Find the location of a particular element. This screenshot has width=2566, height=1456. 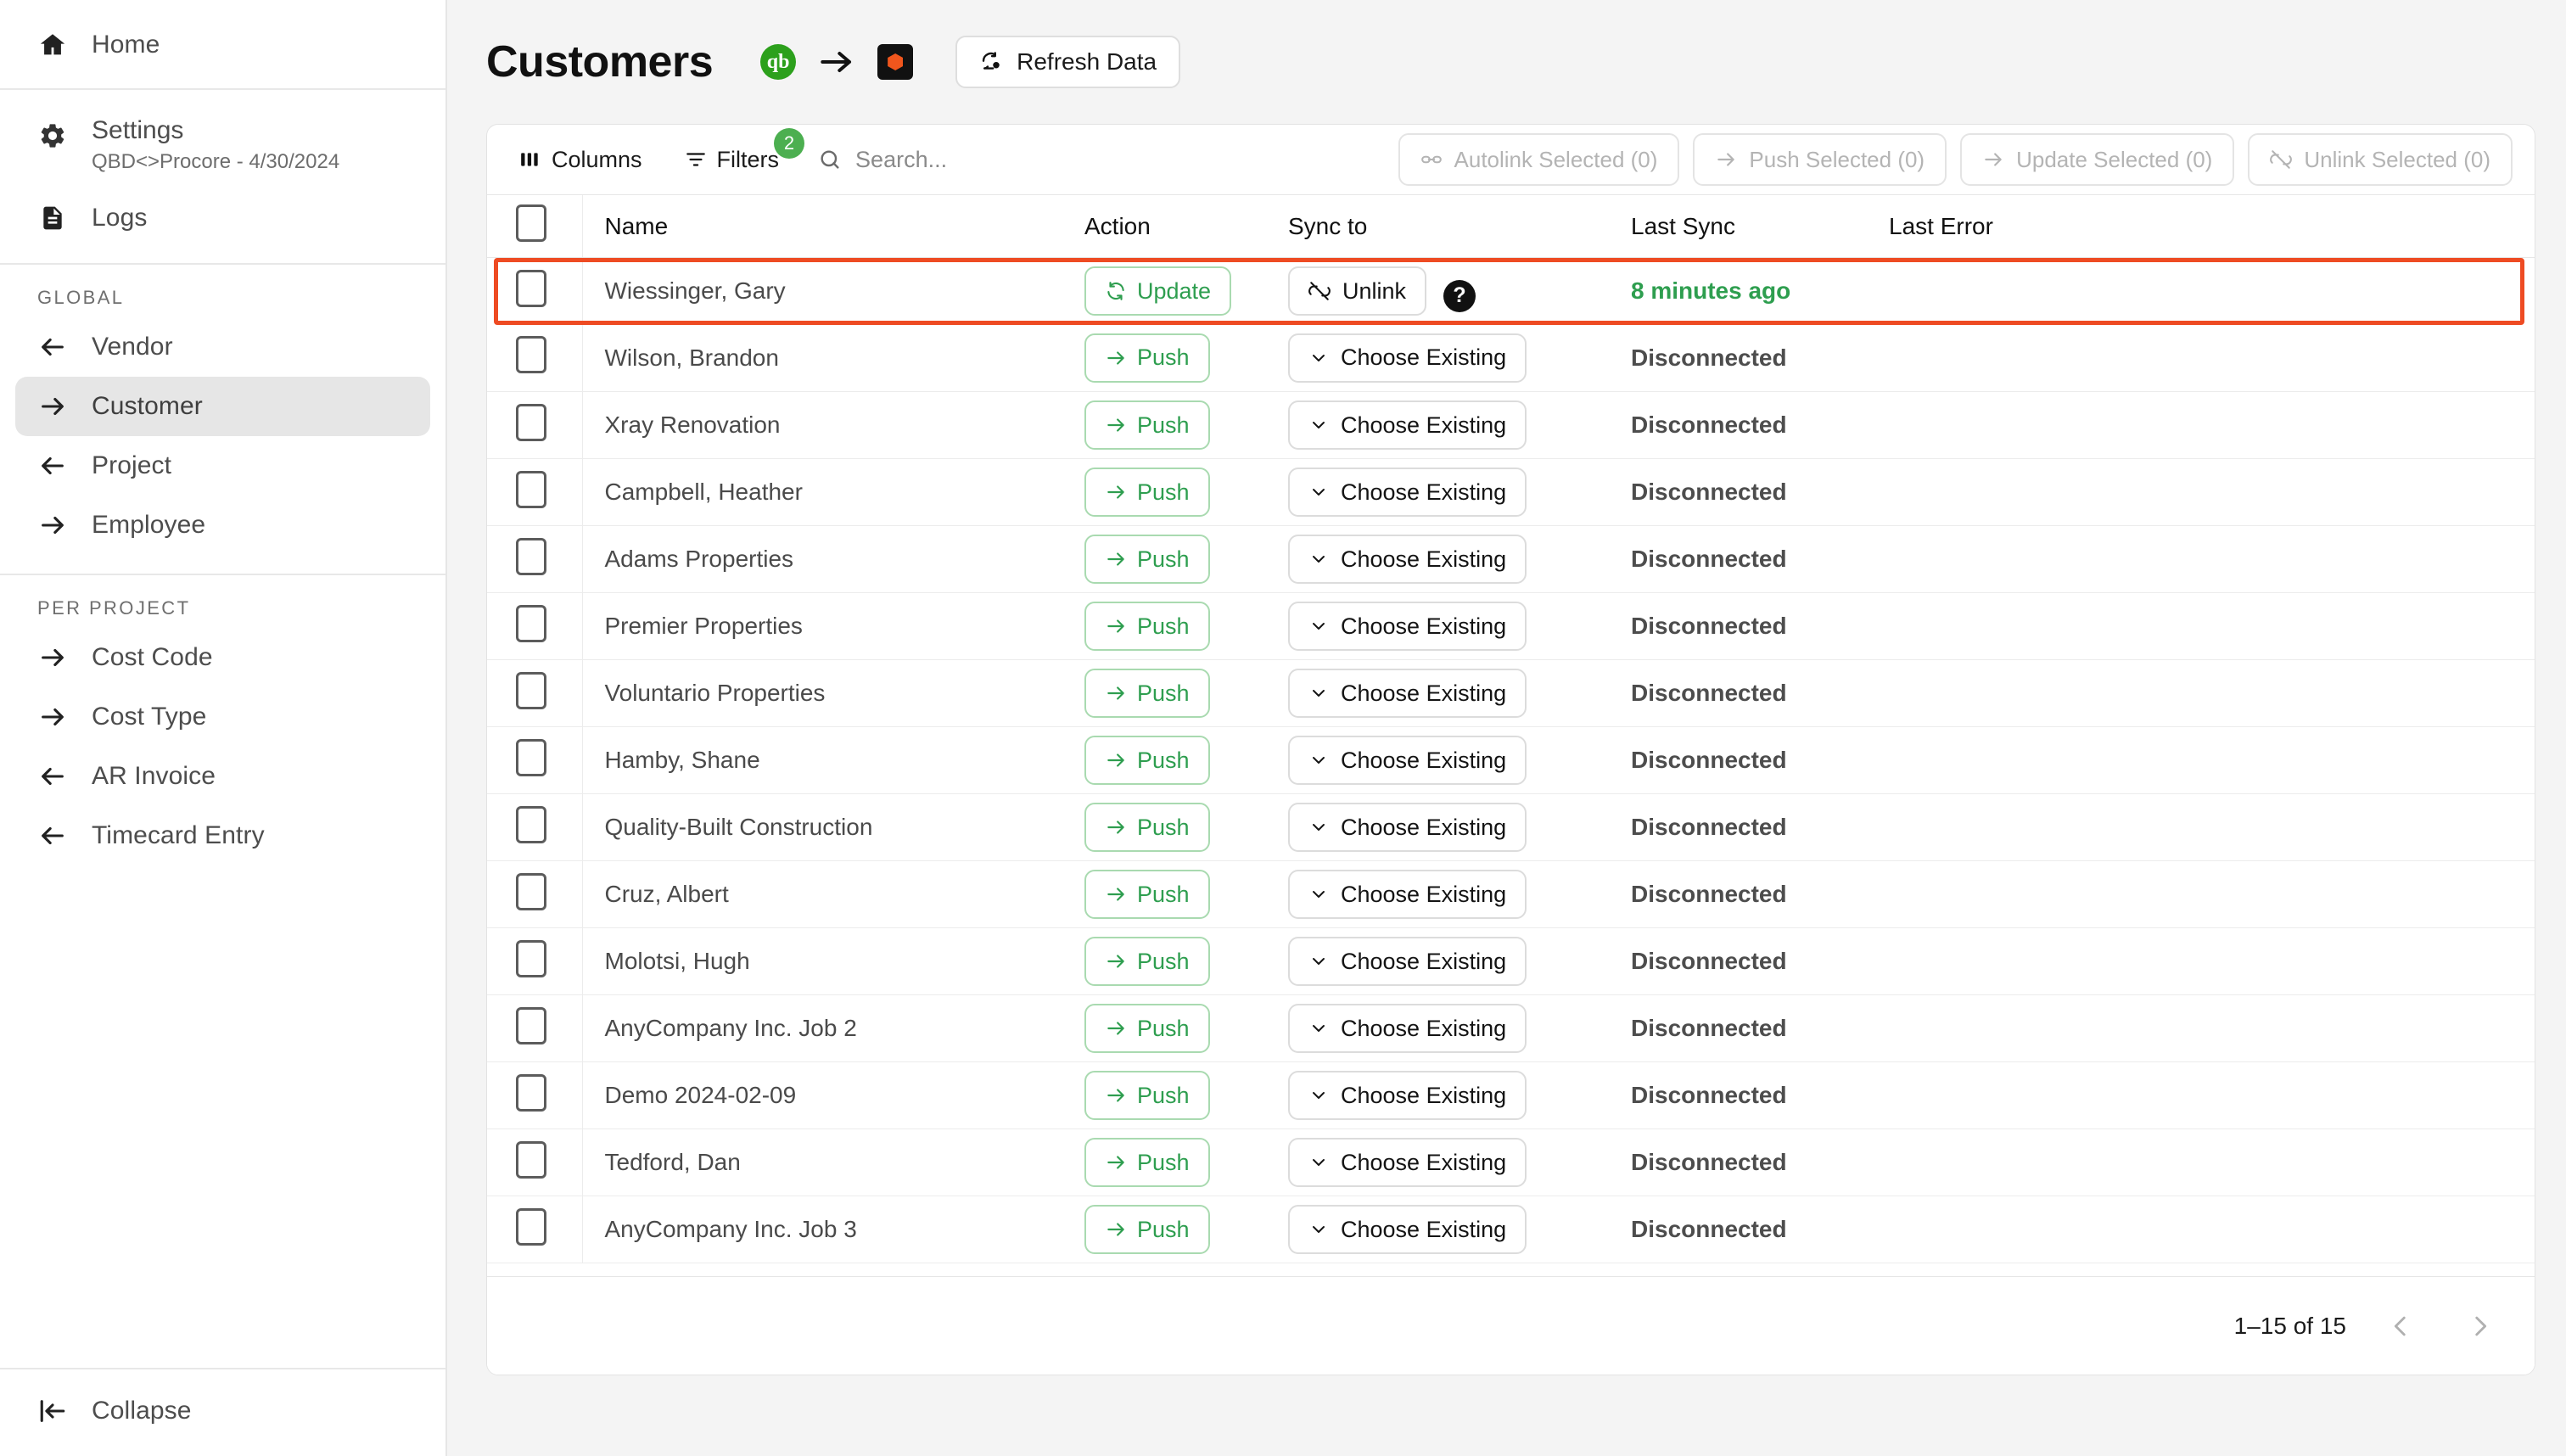

unlink-selected-button: Unlink Selected (0) is located at coordinates (2380, 159).